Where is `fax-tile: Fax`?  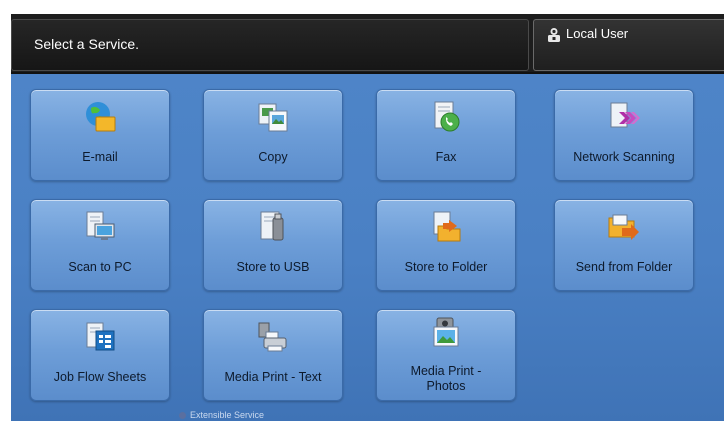 fax-tile: Fax is located at coordinates (446, 135).